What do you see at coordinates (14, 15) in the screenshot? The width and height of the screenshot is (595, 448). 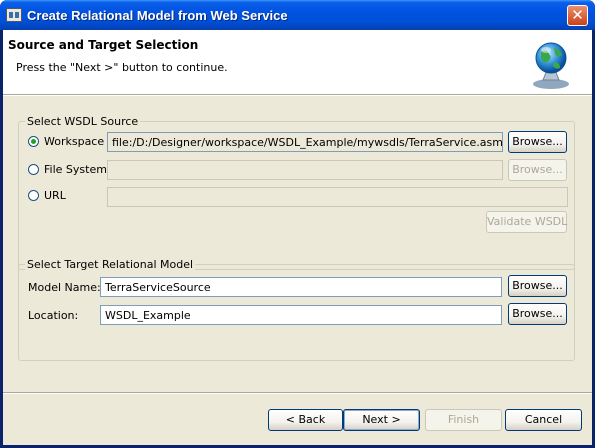 I see `app-icon` at bounding box center [14, 15].